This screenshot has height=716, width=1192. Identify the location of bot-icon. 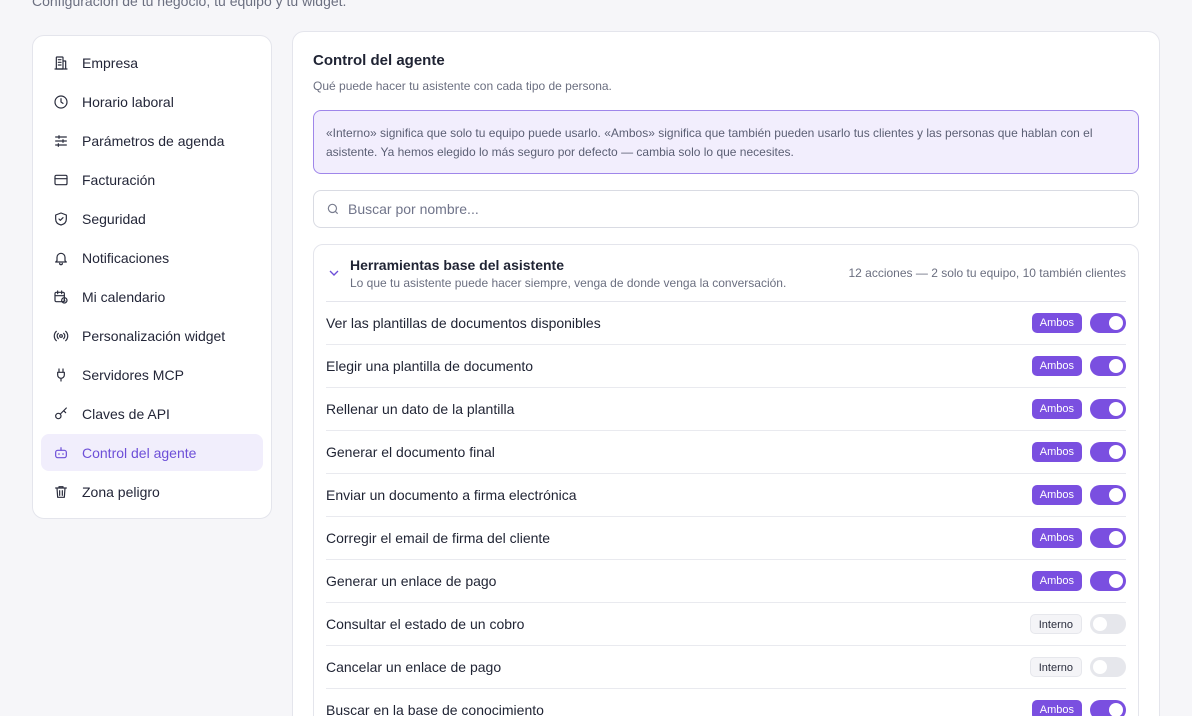
(61, 453).